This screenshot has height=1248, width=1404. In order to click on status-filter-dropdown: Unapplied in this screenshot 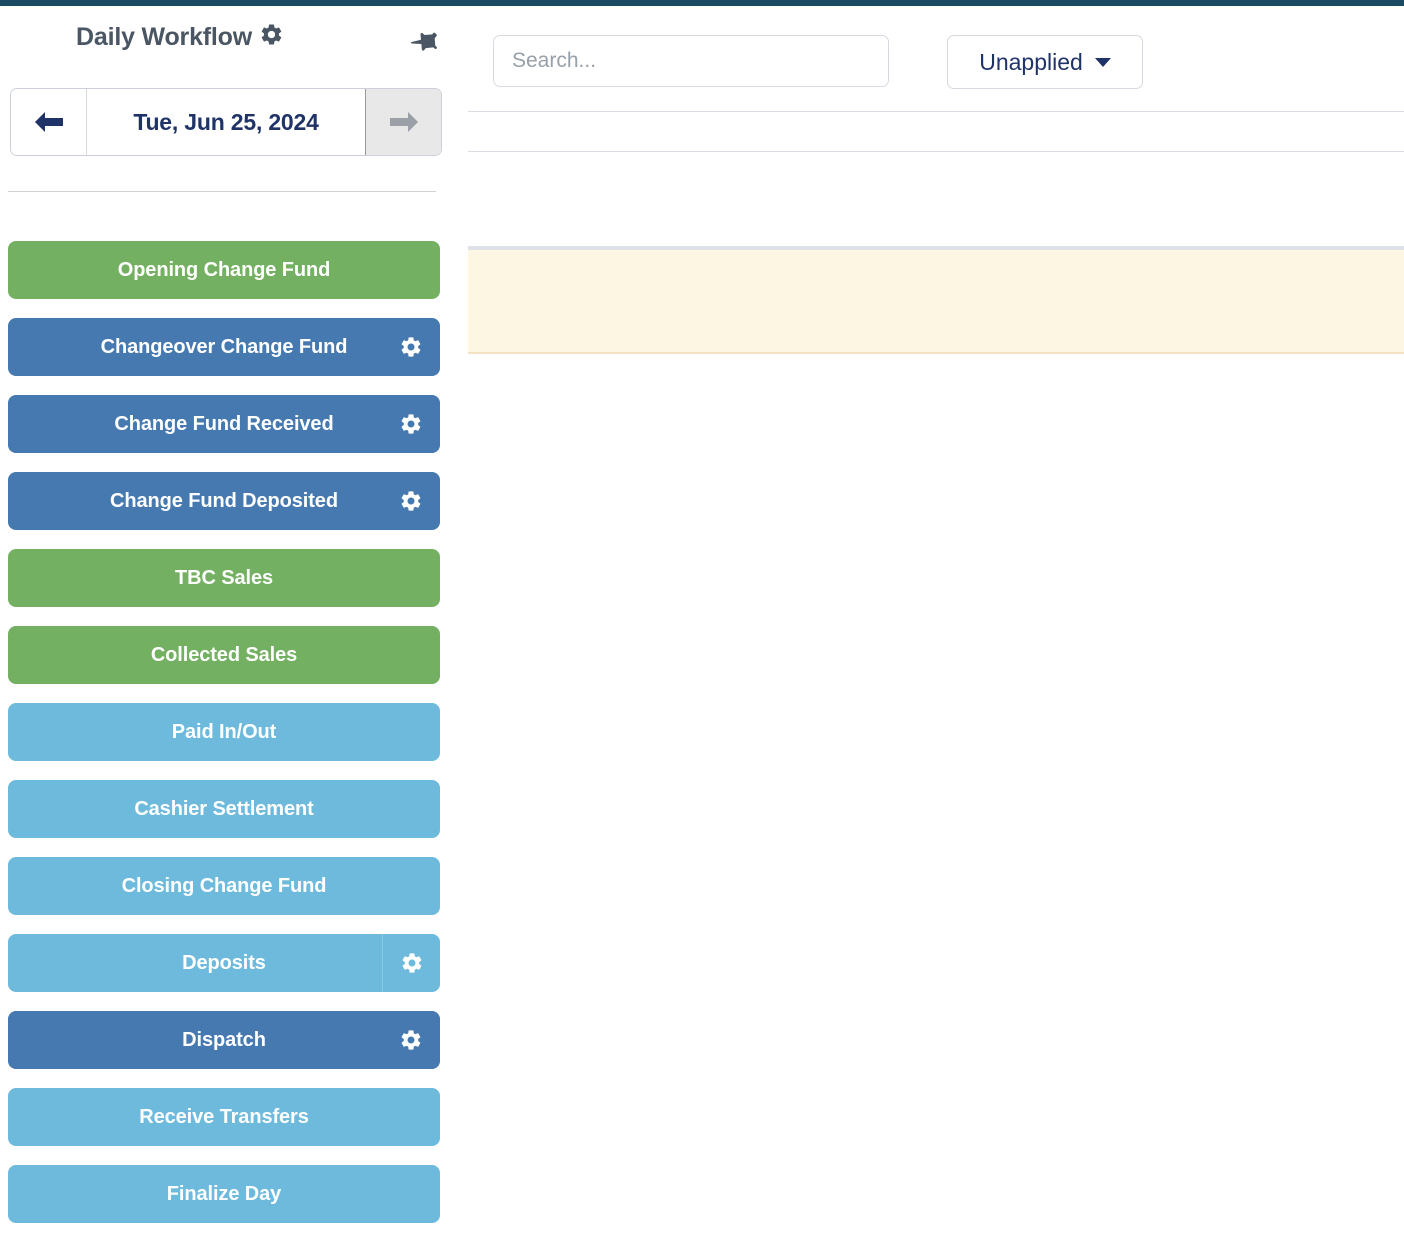, I will do `click(1045, 62)`.